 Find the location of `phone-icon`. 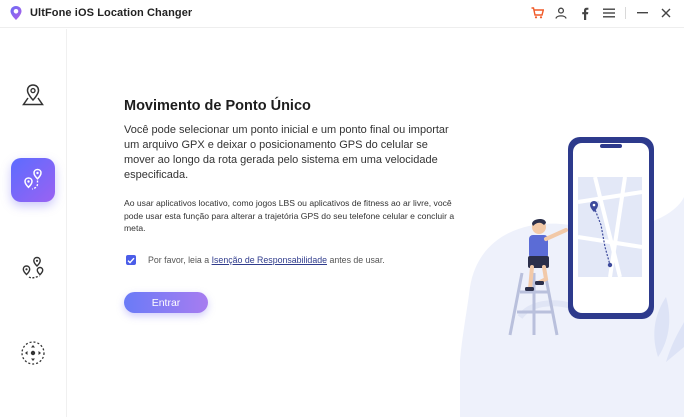

phone-icon is located at coordinates (611, 228).